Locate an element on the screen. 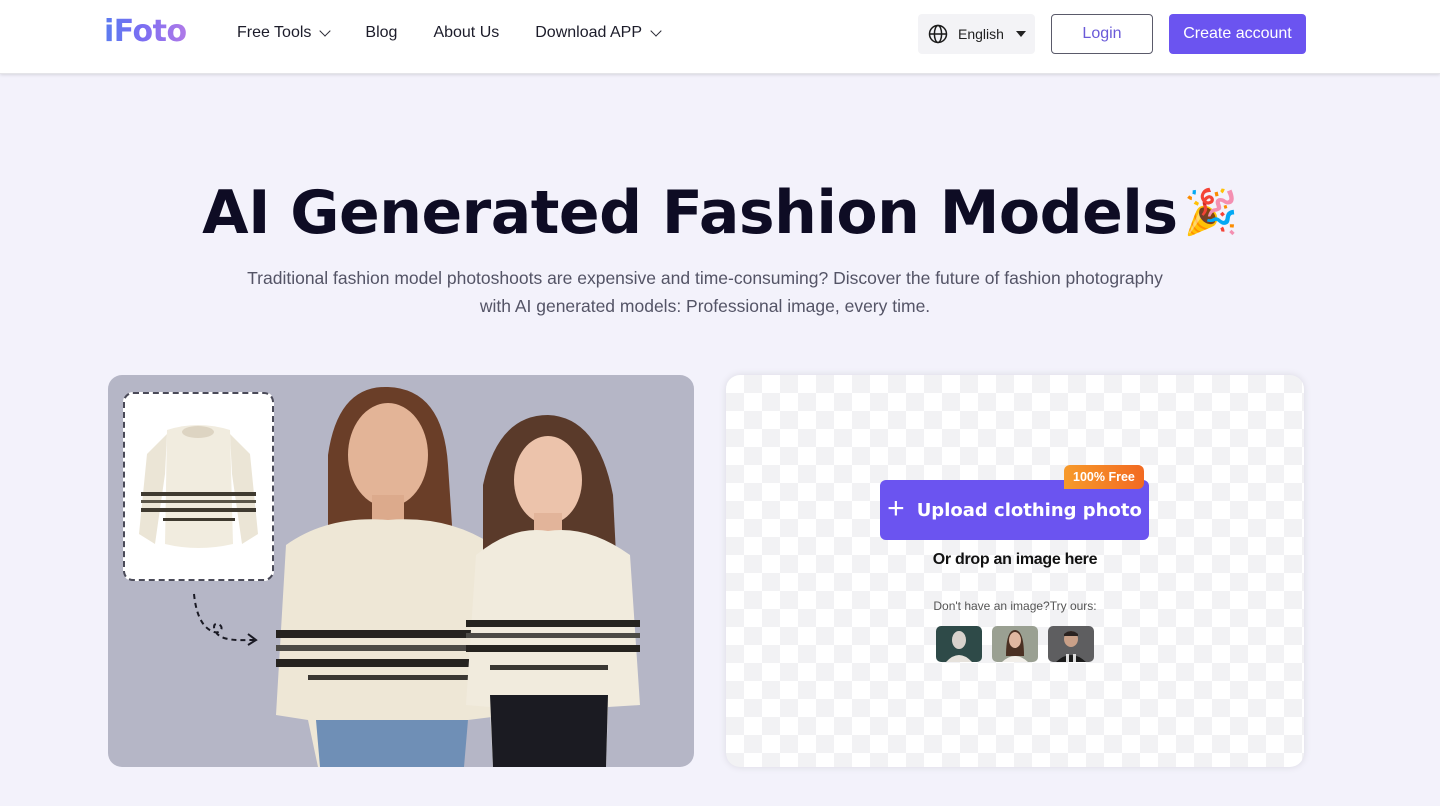 This screenshot has width=1440, height=806. nav-download-label: Download APP is located at coordinates (588, 32).